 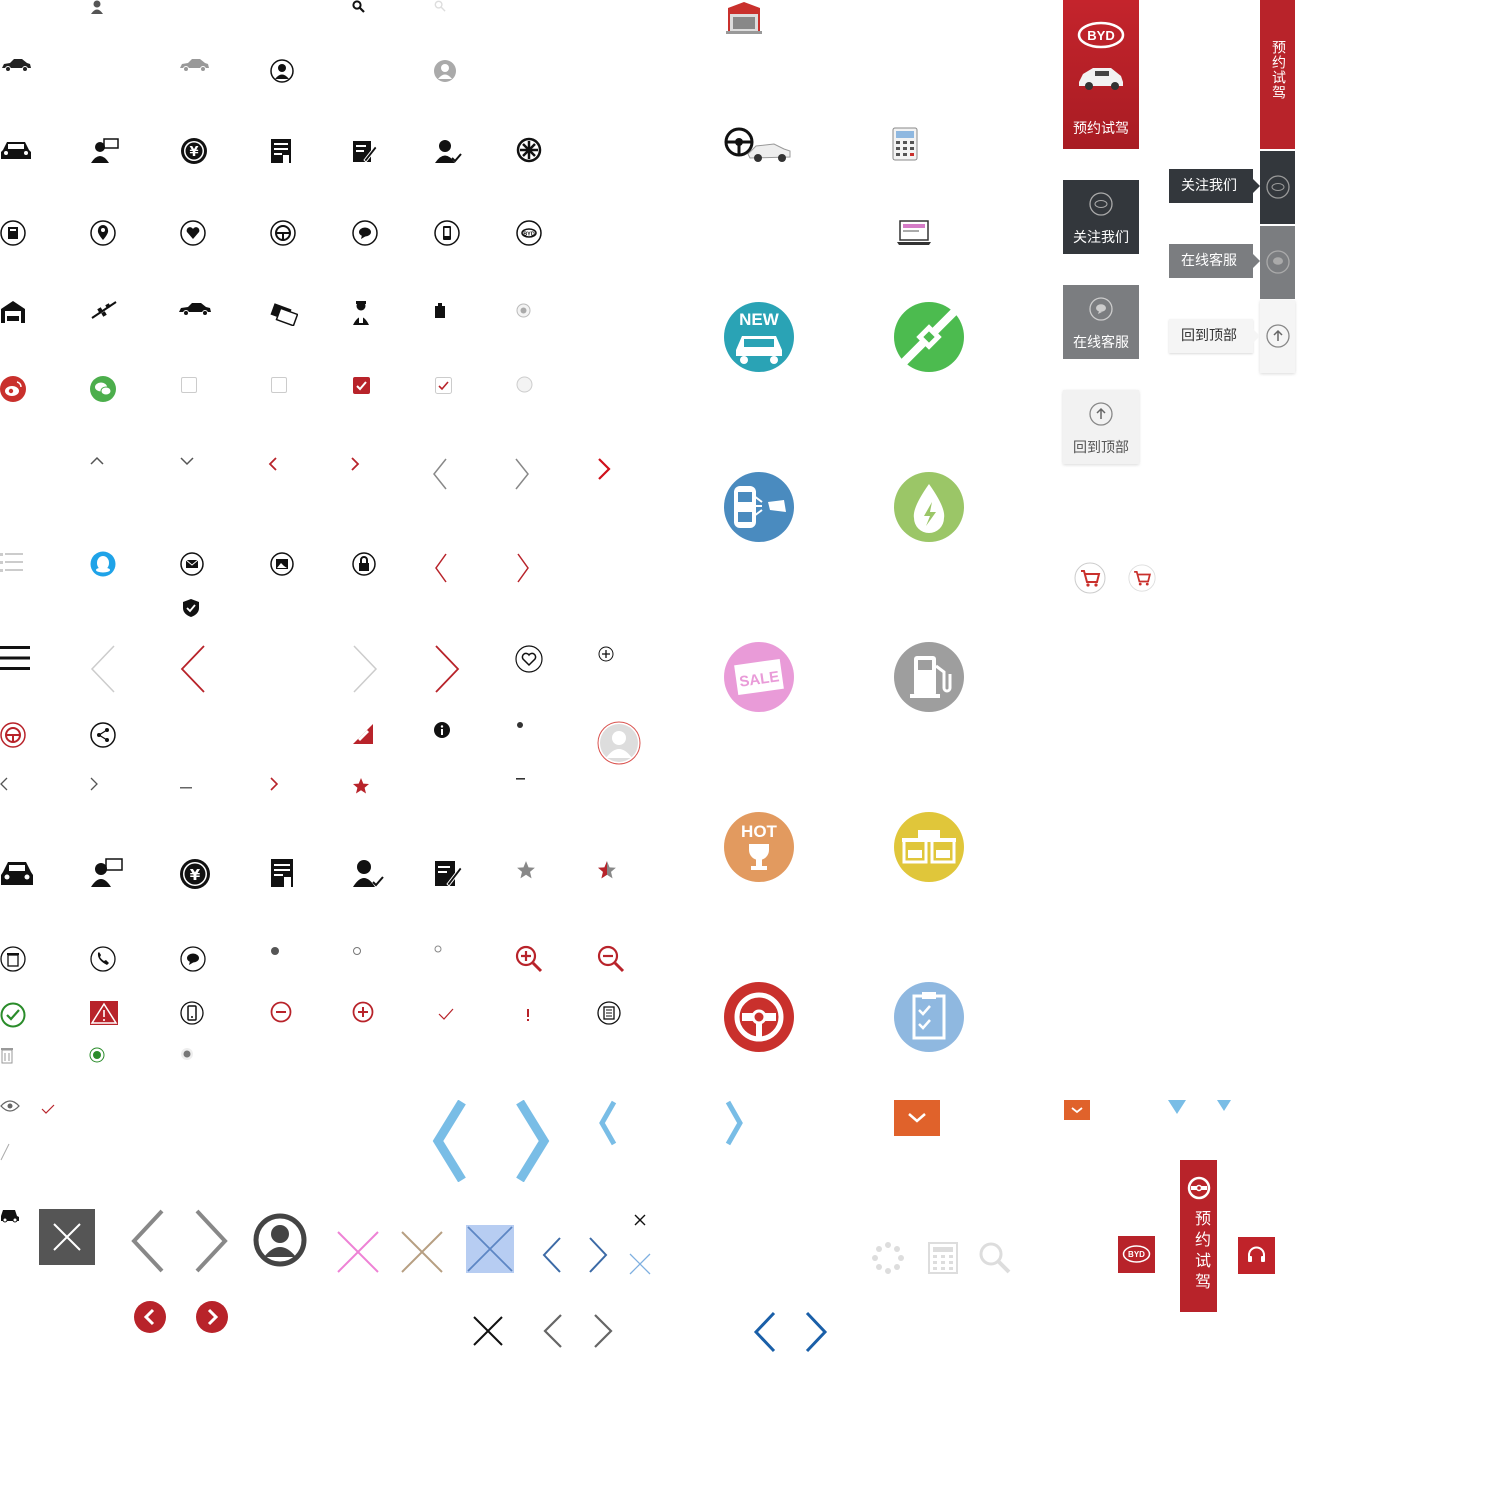 What do you see at coordinates (1101, 217) in the screenshot?
I see `follow-us-panel: 关注我们` at bounding box center [1101, 217].